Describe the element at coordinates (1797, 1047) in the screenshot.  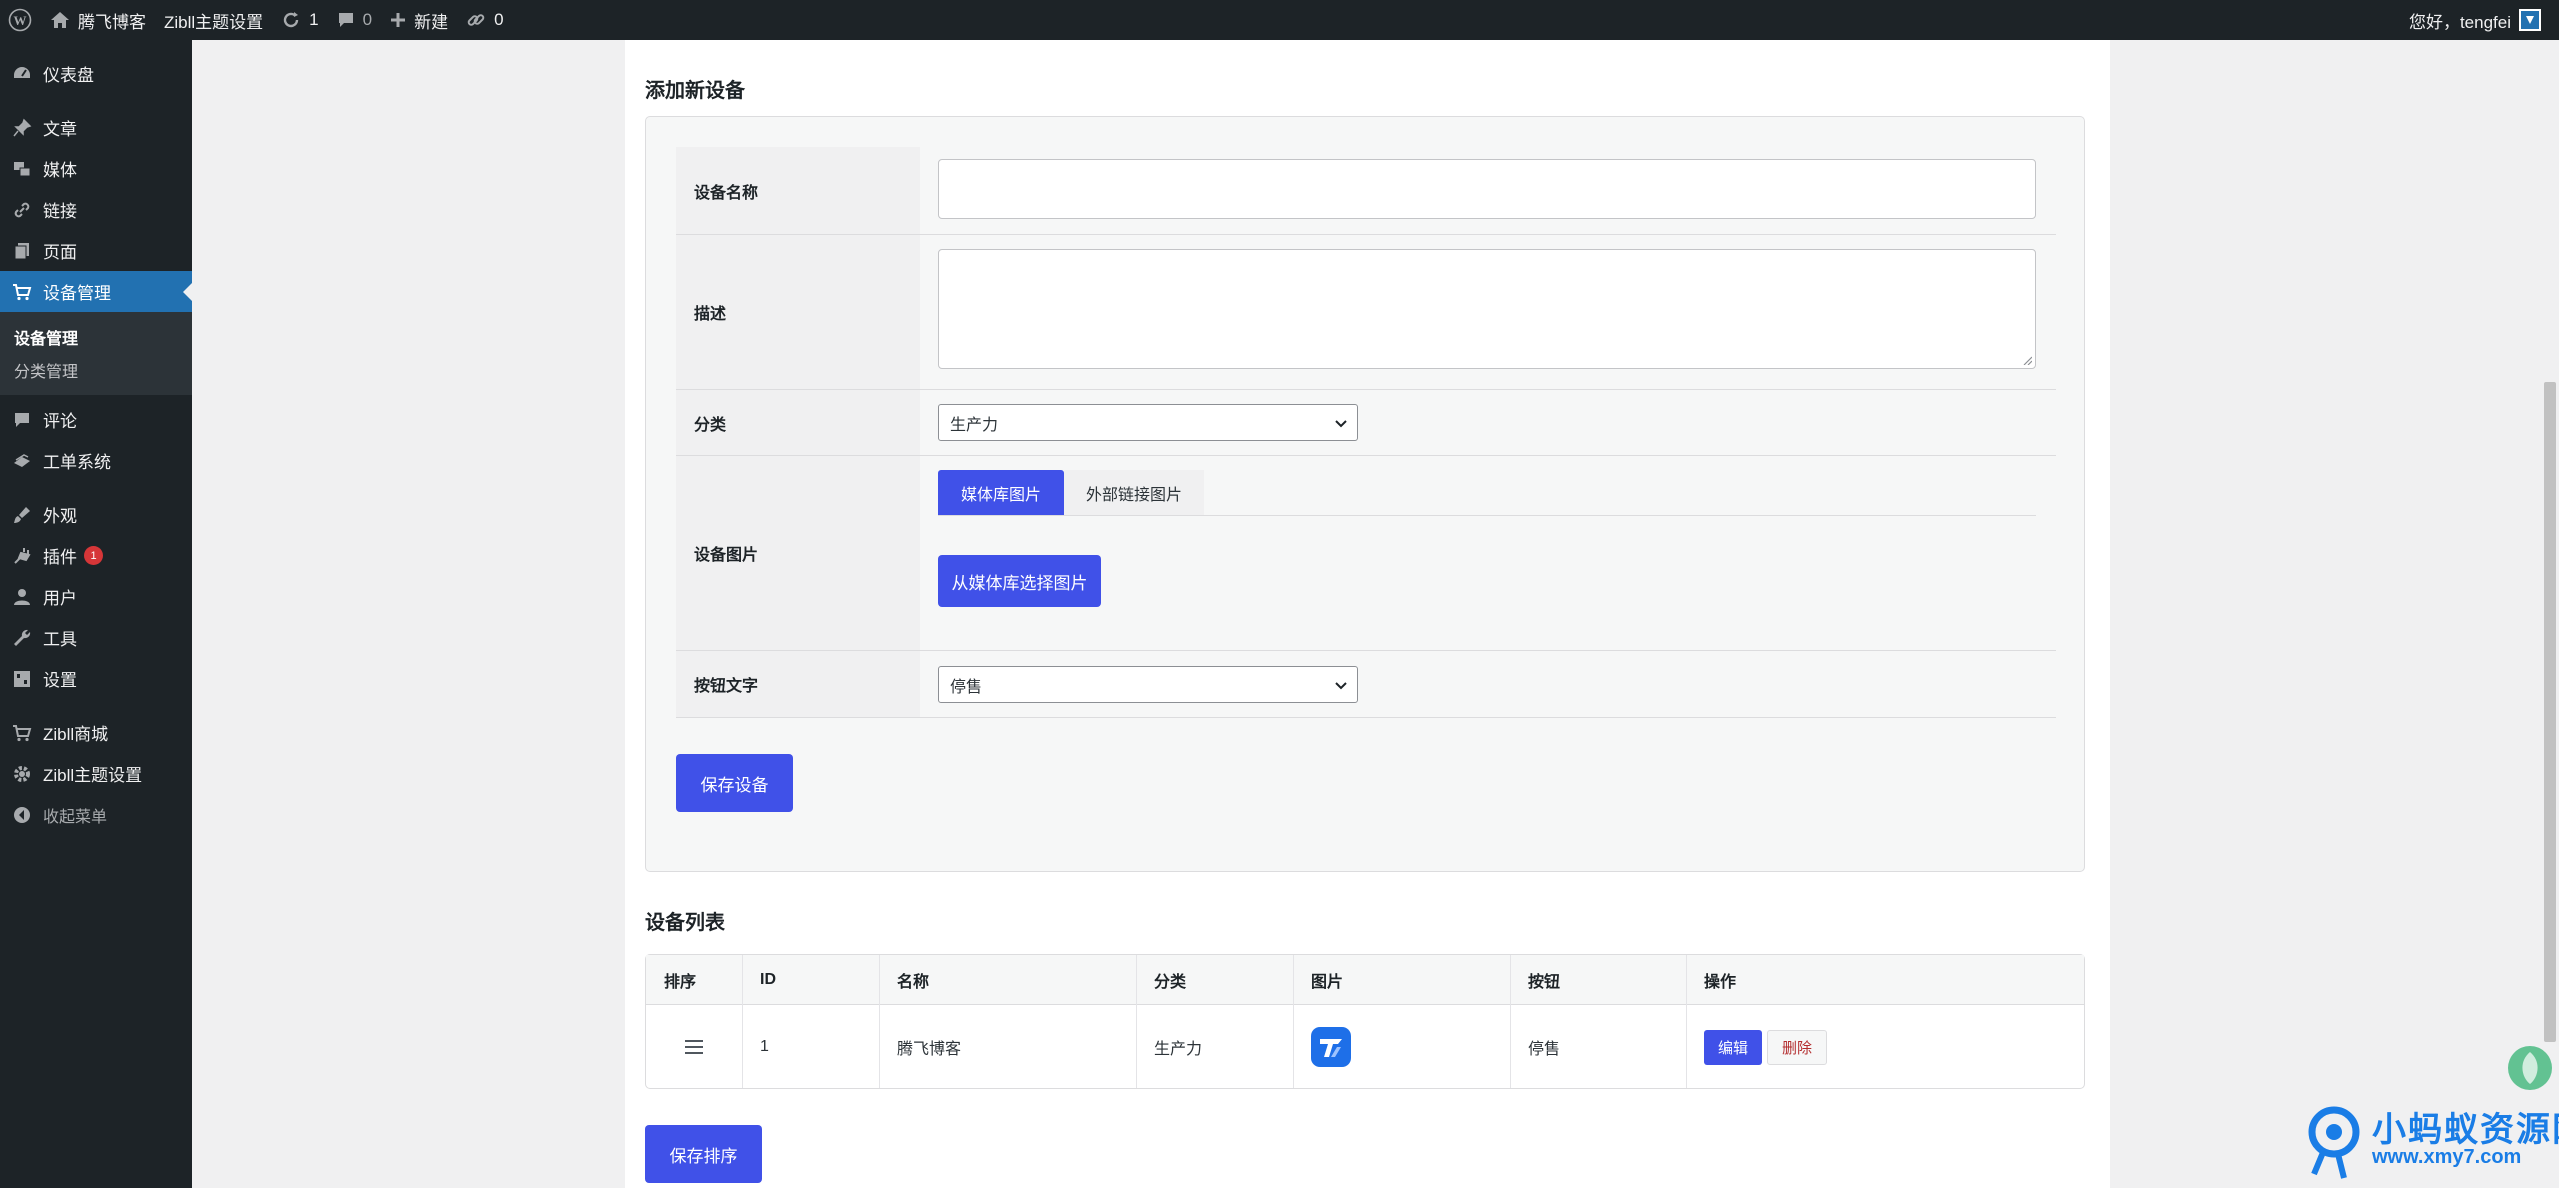
I see `delete-button: 删除` at that location.